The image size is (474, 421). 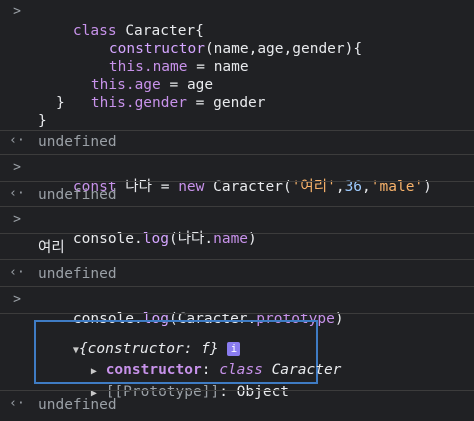 What do you see at coordinates (163, 392) in the screenshot?
I see `prototype-key: [[Prototype]]` at bounding box center [163, 392].